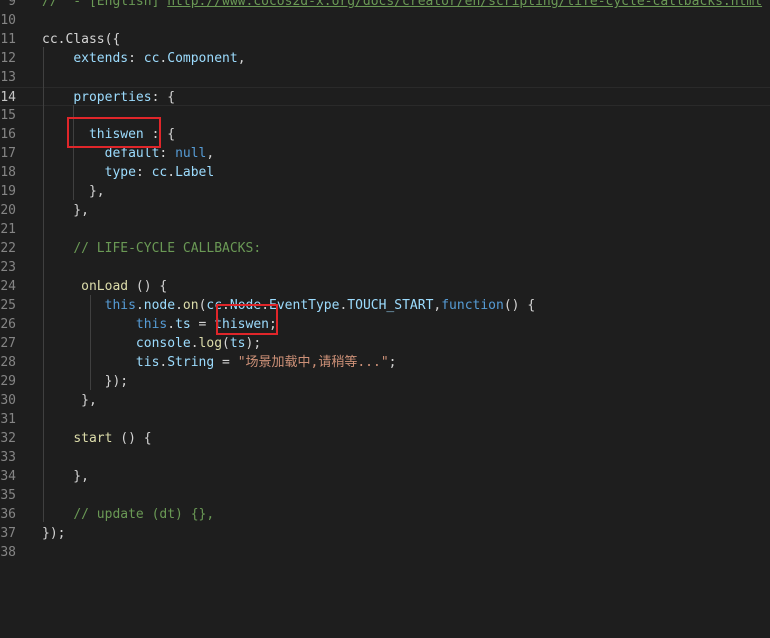 This screenshot has height=638, width=770. Describe the element at coordinates (190, 305) in the screenshot. I see `code-token: on` at that location.